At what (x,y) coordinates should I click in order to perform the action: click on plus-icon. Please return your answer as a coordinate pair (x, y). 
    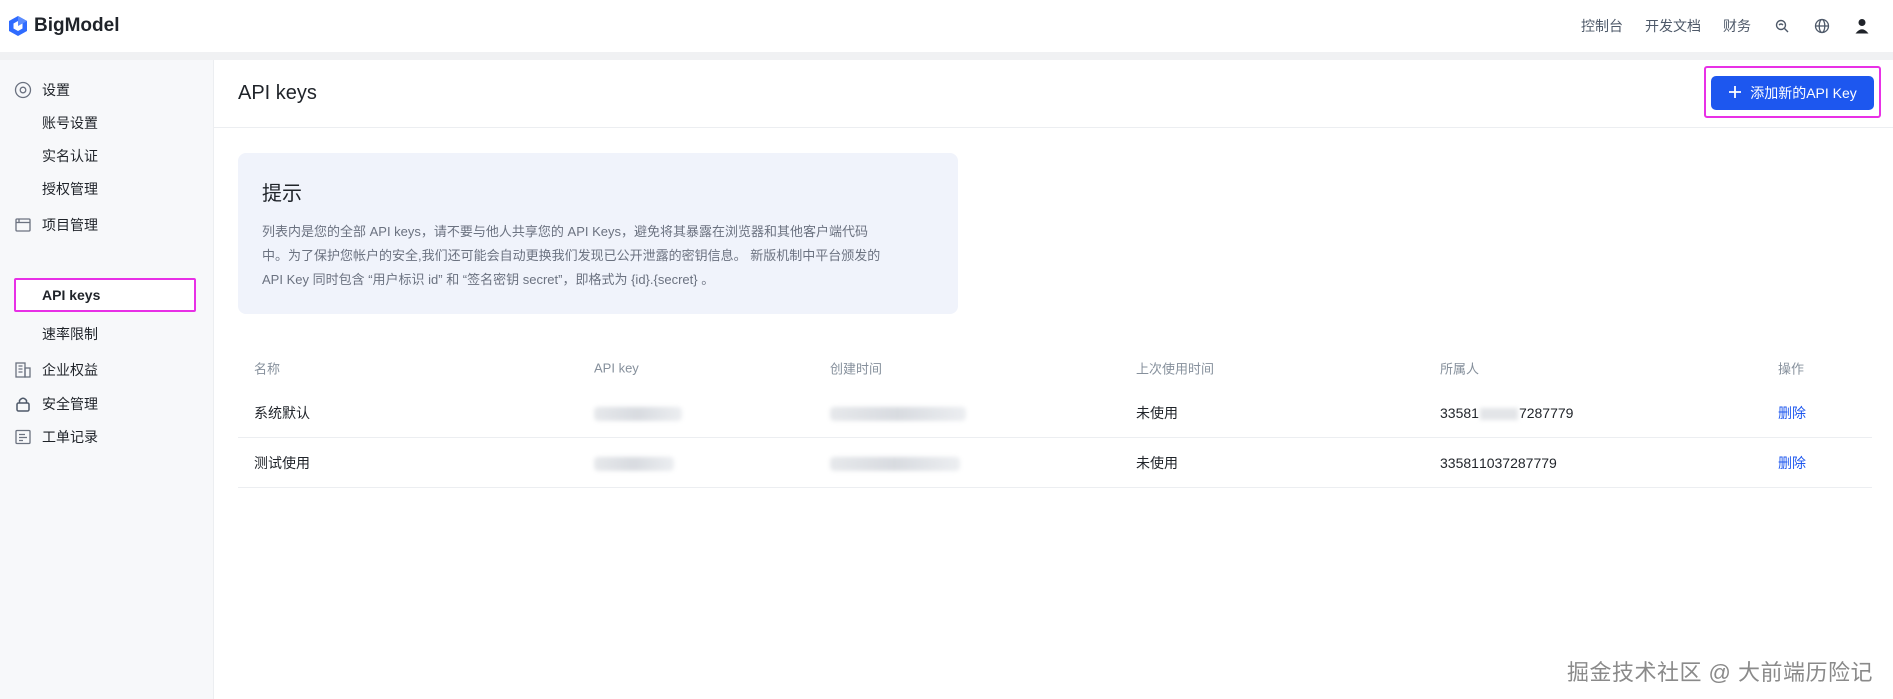
    Looking at the image, I should click on (1735, 93).